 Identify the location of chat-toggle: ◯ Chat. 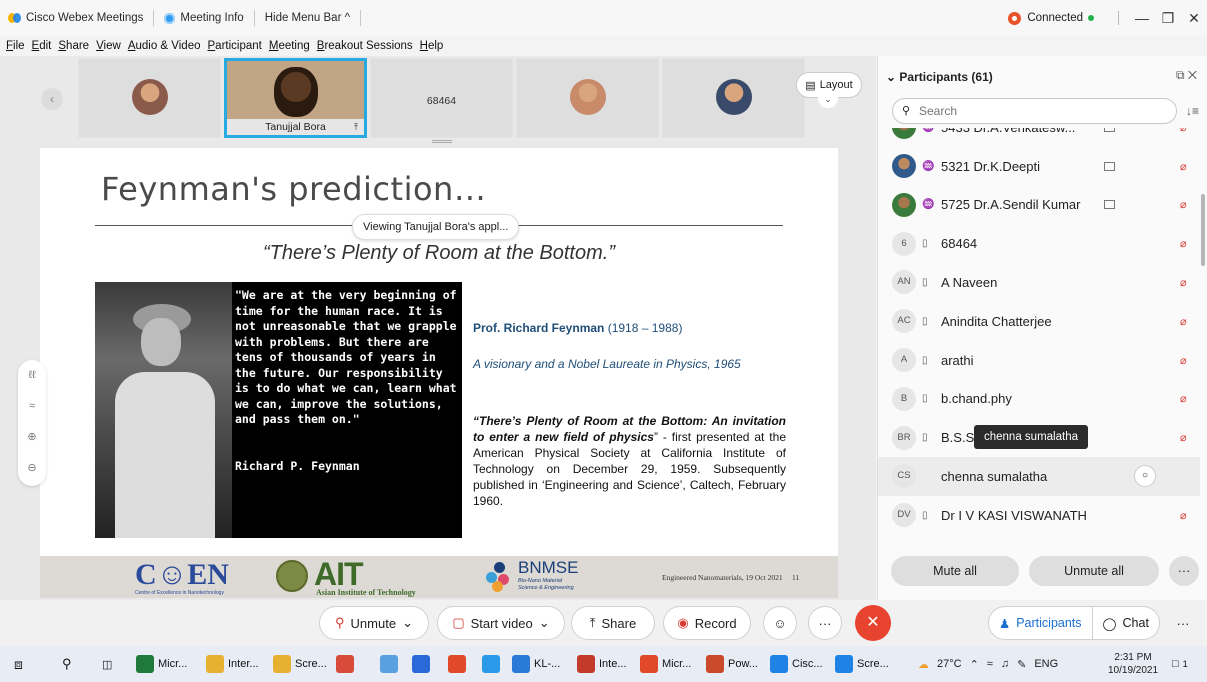
(1125, 623).